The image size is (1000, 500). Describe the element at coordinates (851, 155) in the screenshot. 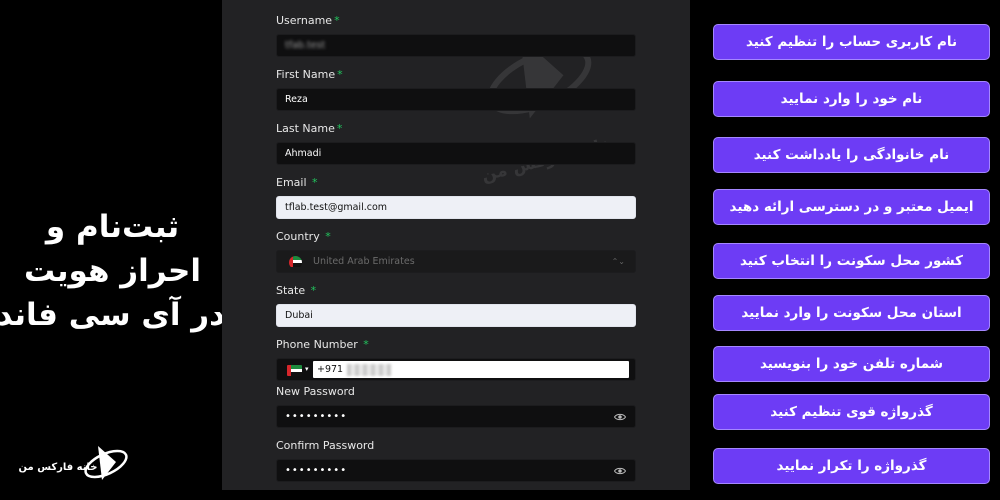

I see `step-enter-last-name: نام خانوادگی را یادداشت کنید` at that location.